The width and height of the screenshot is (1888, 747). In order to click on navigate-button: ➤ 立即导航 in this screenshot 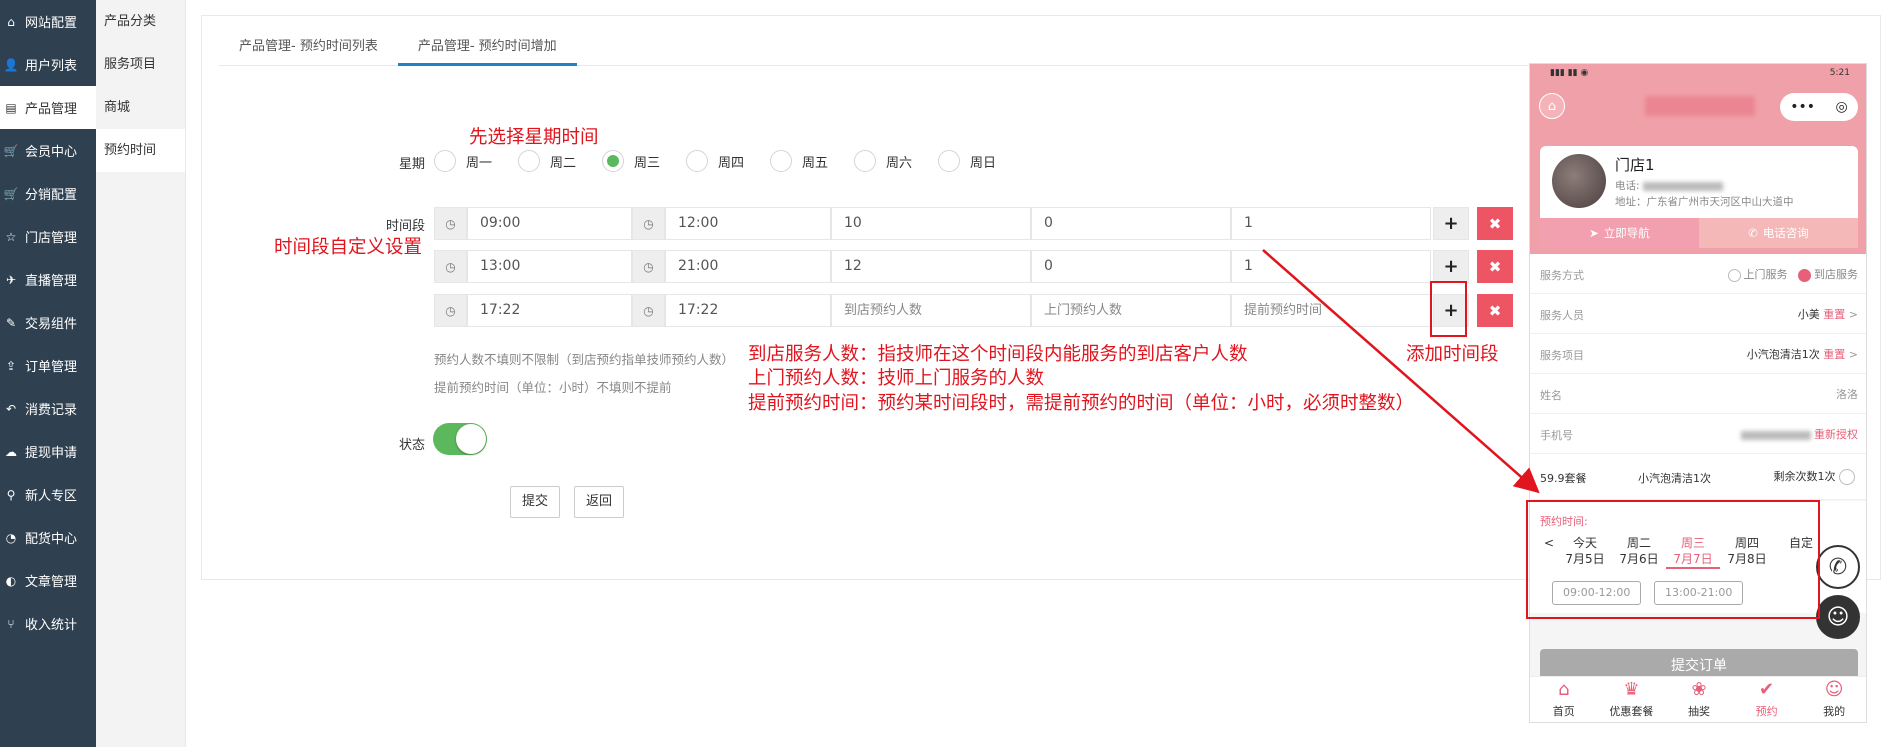, I will do `click(1619, 233)`.